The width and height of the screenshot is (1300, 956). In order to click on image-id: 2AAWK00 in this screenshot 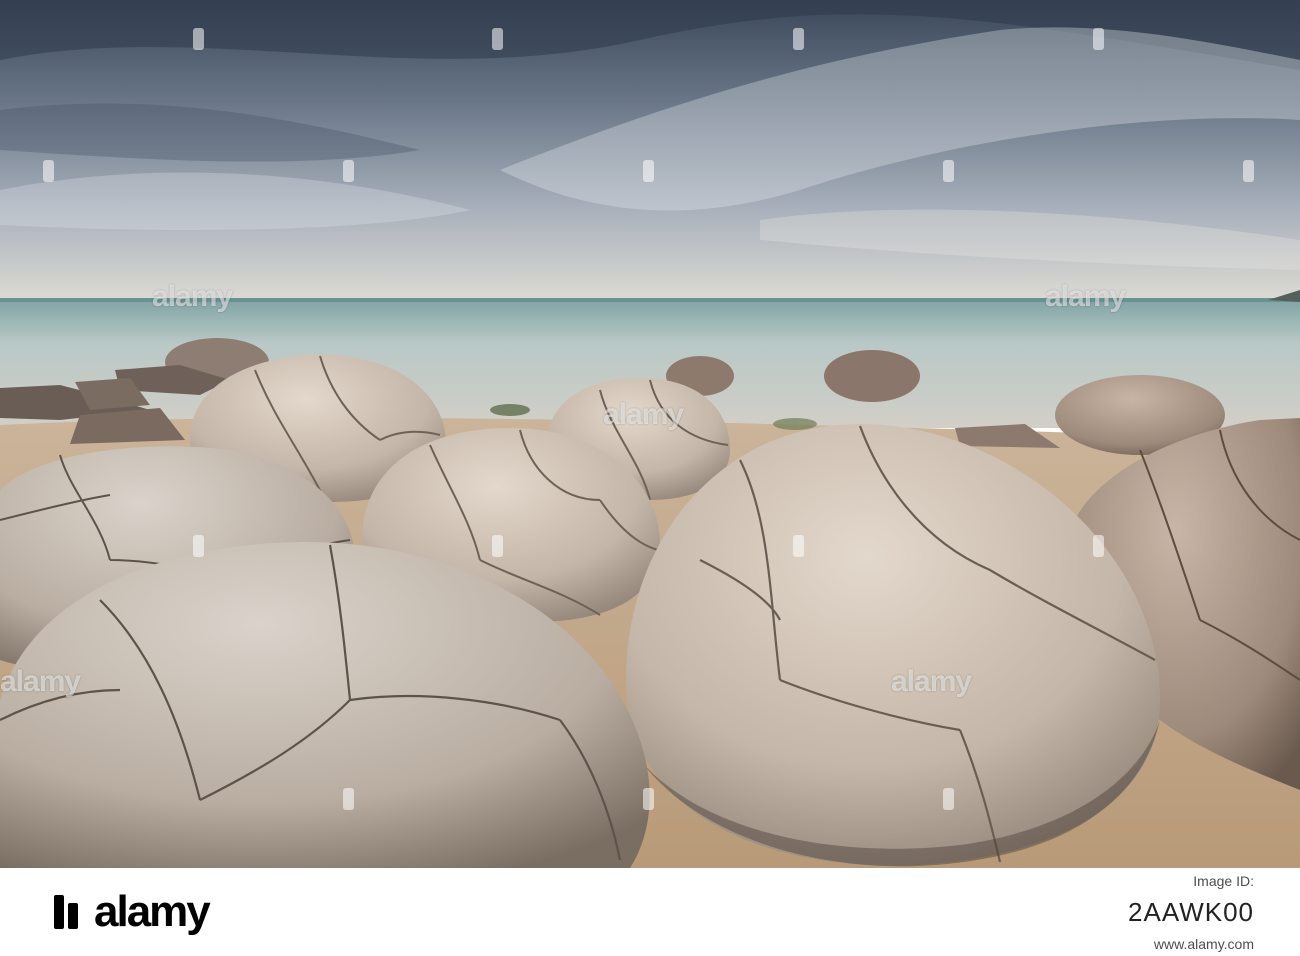, I will do `click(1191, 911)`.